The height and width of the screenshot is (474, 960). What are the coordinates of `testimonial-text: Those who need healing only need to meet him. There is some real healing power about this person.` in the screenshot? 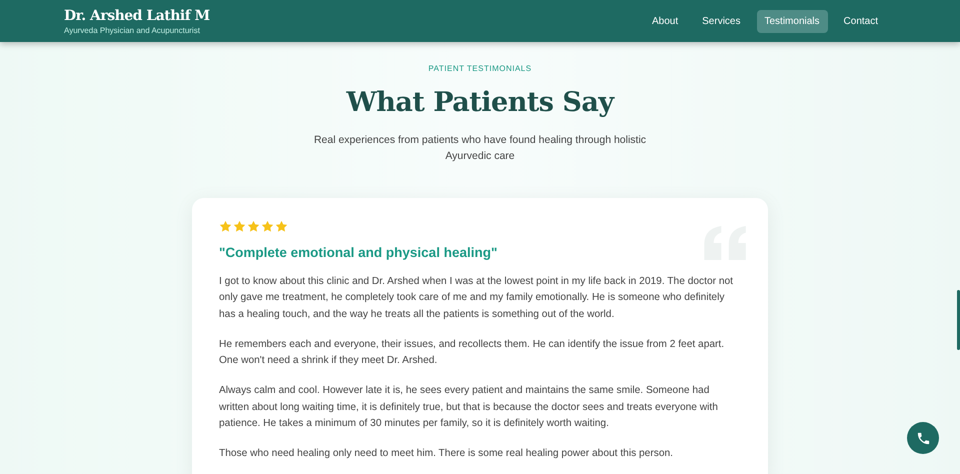 It's located at (446, 454).